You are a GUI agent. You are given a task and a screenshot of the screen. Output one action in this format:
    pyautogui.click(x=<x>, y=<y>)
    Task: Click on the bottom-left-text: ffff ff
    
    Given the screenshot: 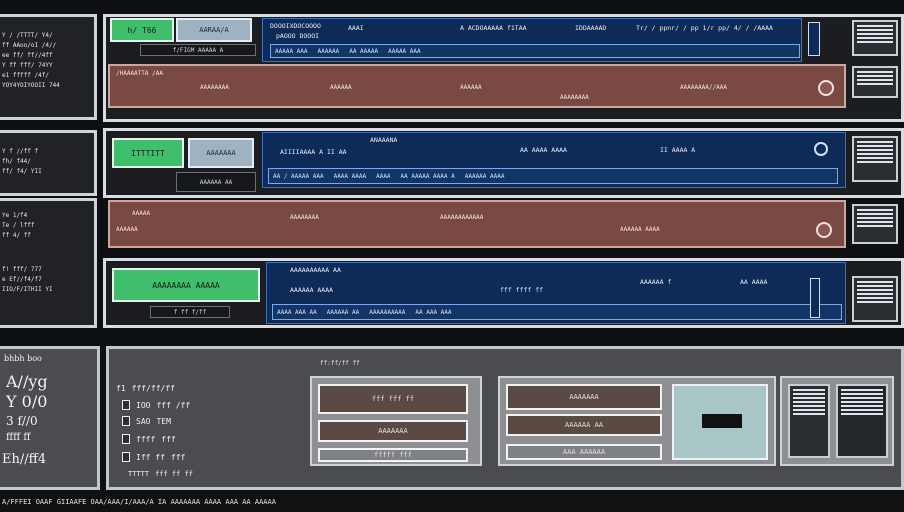 What is the action you would take?
    pyautogui.click(x=18, y=437)
    